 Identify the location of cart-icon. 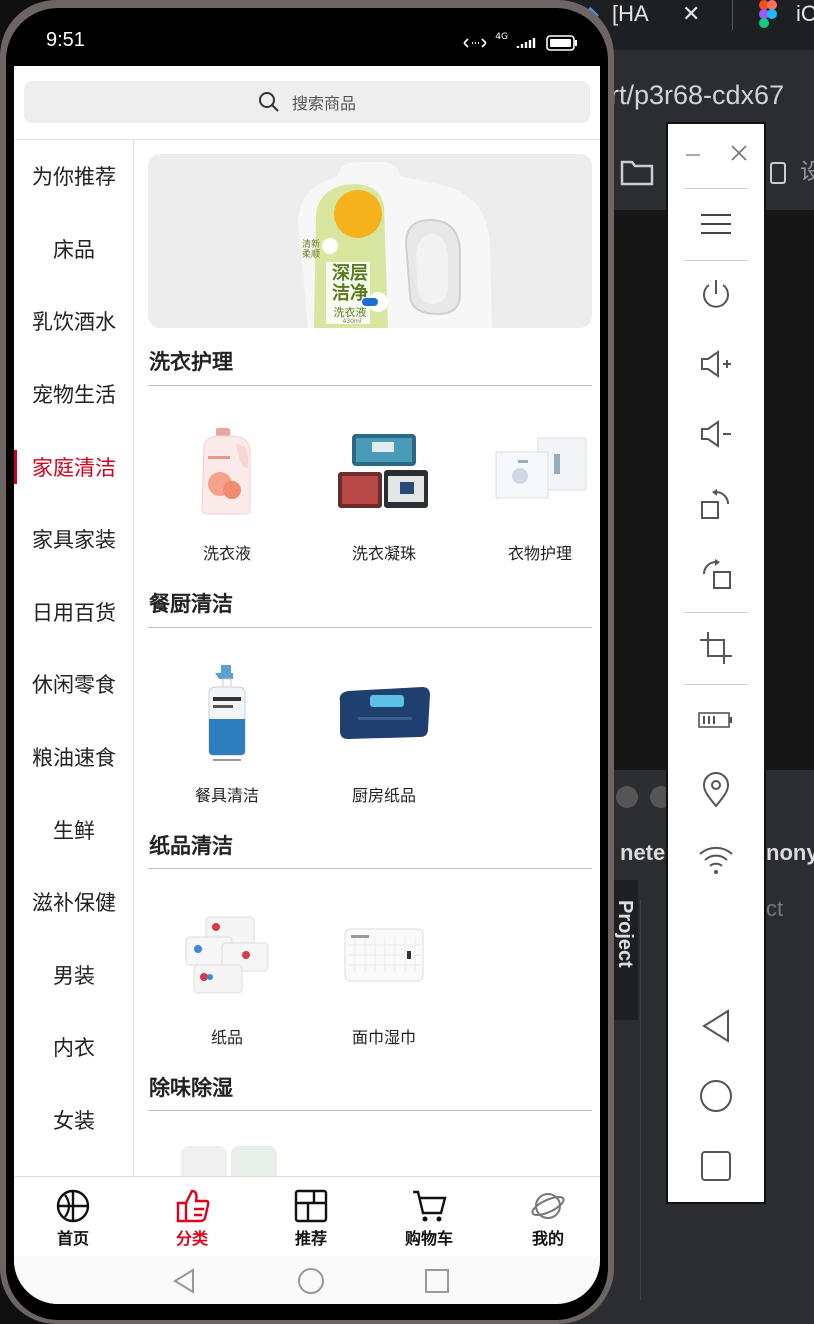
(430, 1206).